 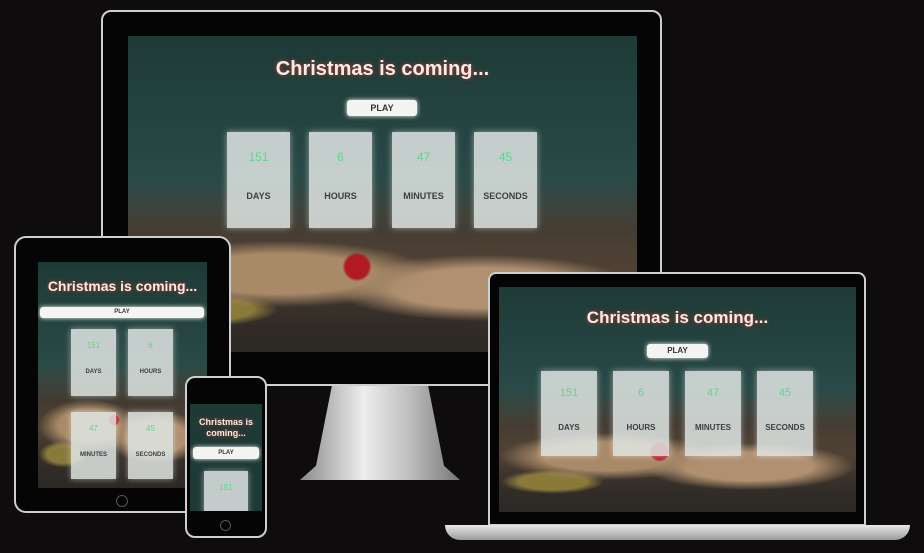 I want to click on phone-screen: Christmas is coming... PLAY 151, so click(x=226, y=457).